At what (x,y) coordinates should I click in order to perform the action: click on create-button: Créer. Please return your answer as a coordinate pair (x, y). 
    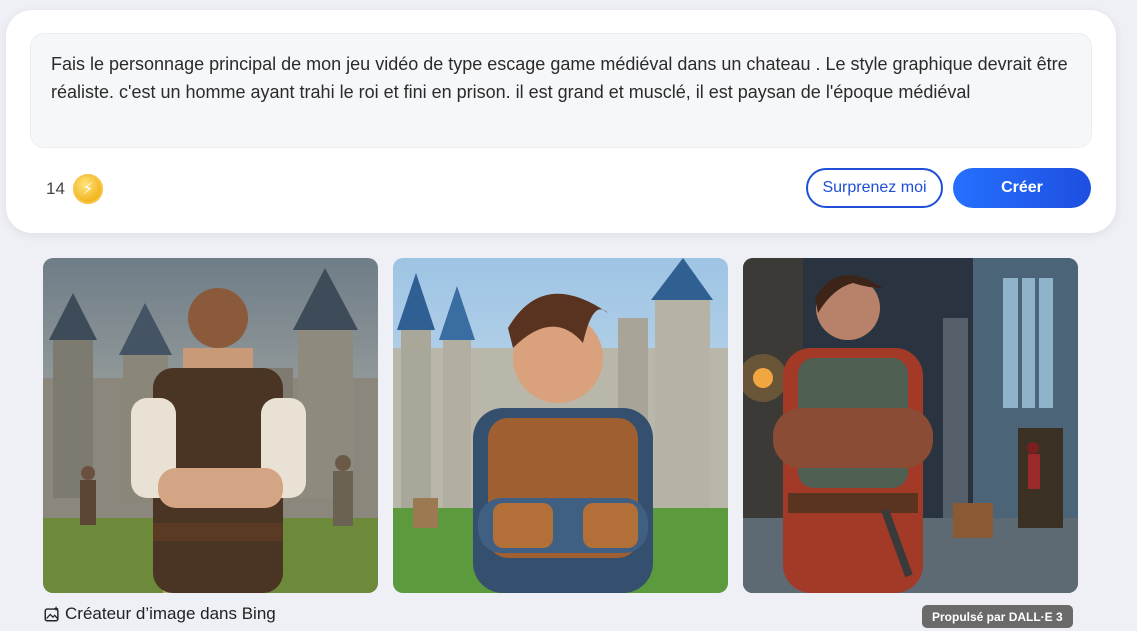
    Looking at the image, I should click on (1022, 188).